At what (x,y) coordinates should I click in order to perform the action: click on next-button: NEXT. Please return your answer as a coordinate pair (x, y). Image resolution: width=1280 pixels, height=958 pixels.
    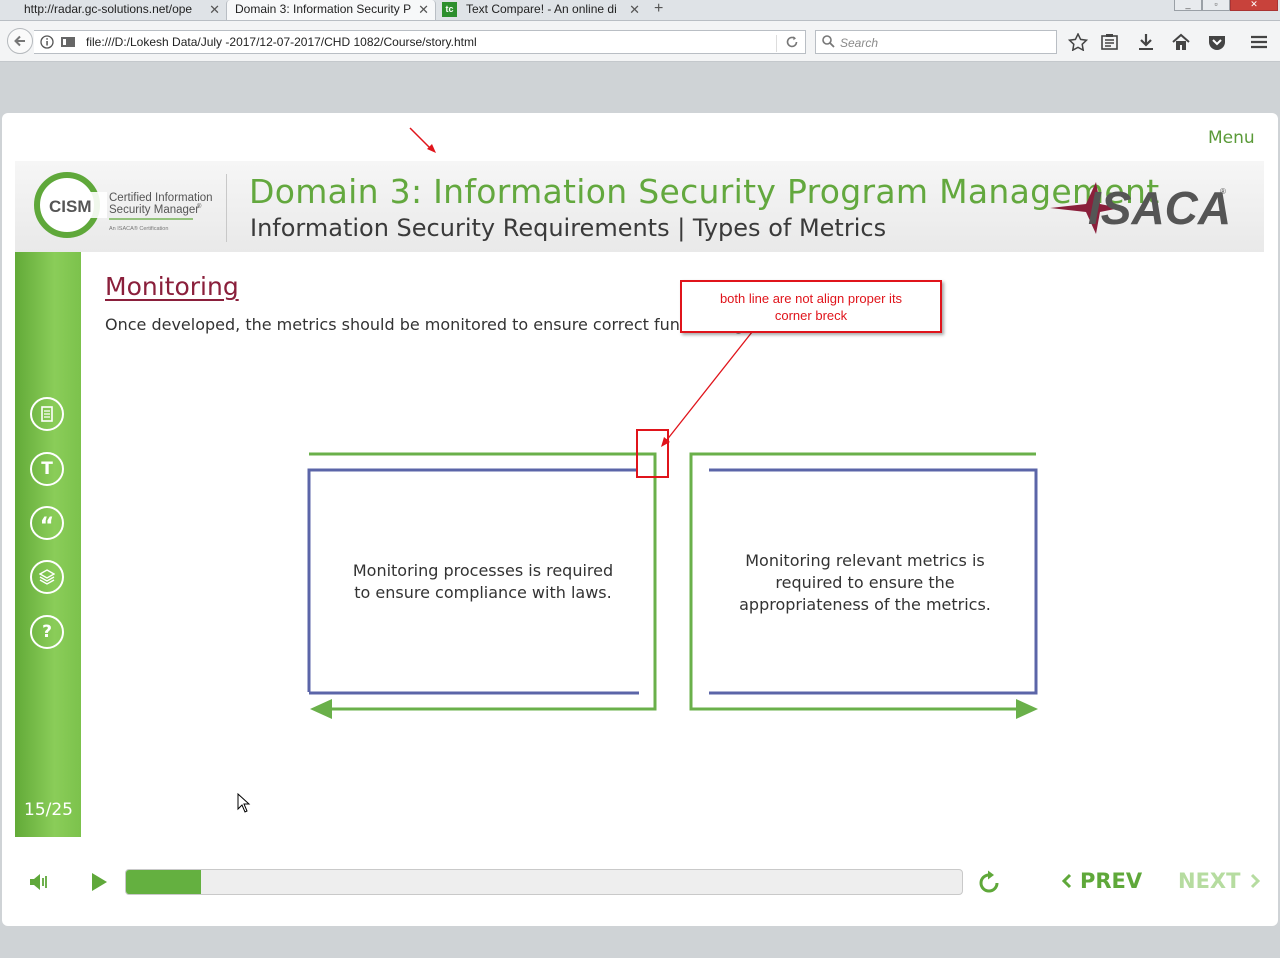
    Looking at the image, I should click on (1220, 881).